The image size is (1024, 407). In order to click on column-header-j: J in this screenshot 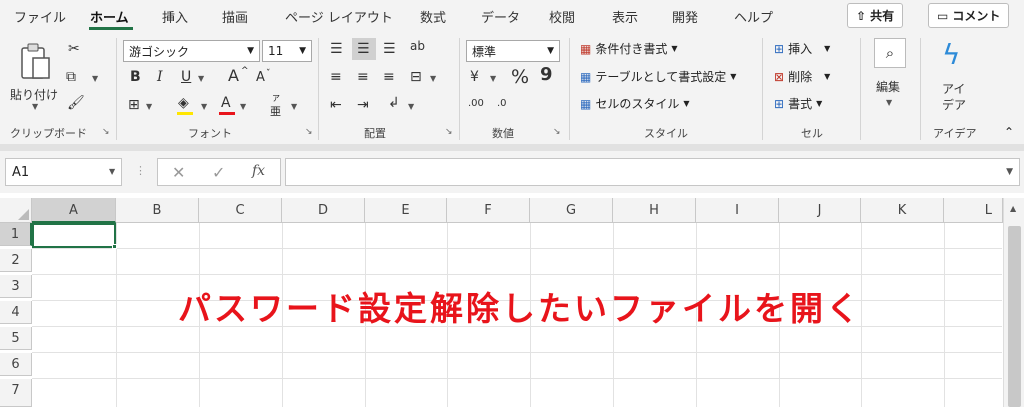, I will do `click(820, 210)`.